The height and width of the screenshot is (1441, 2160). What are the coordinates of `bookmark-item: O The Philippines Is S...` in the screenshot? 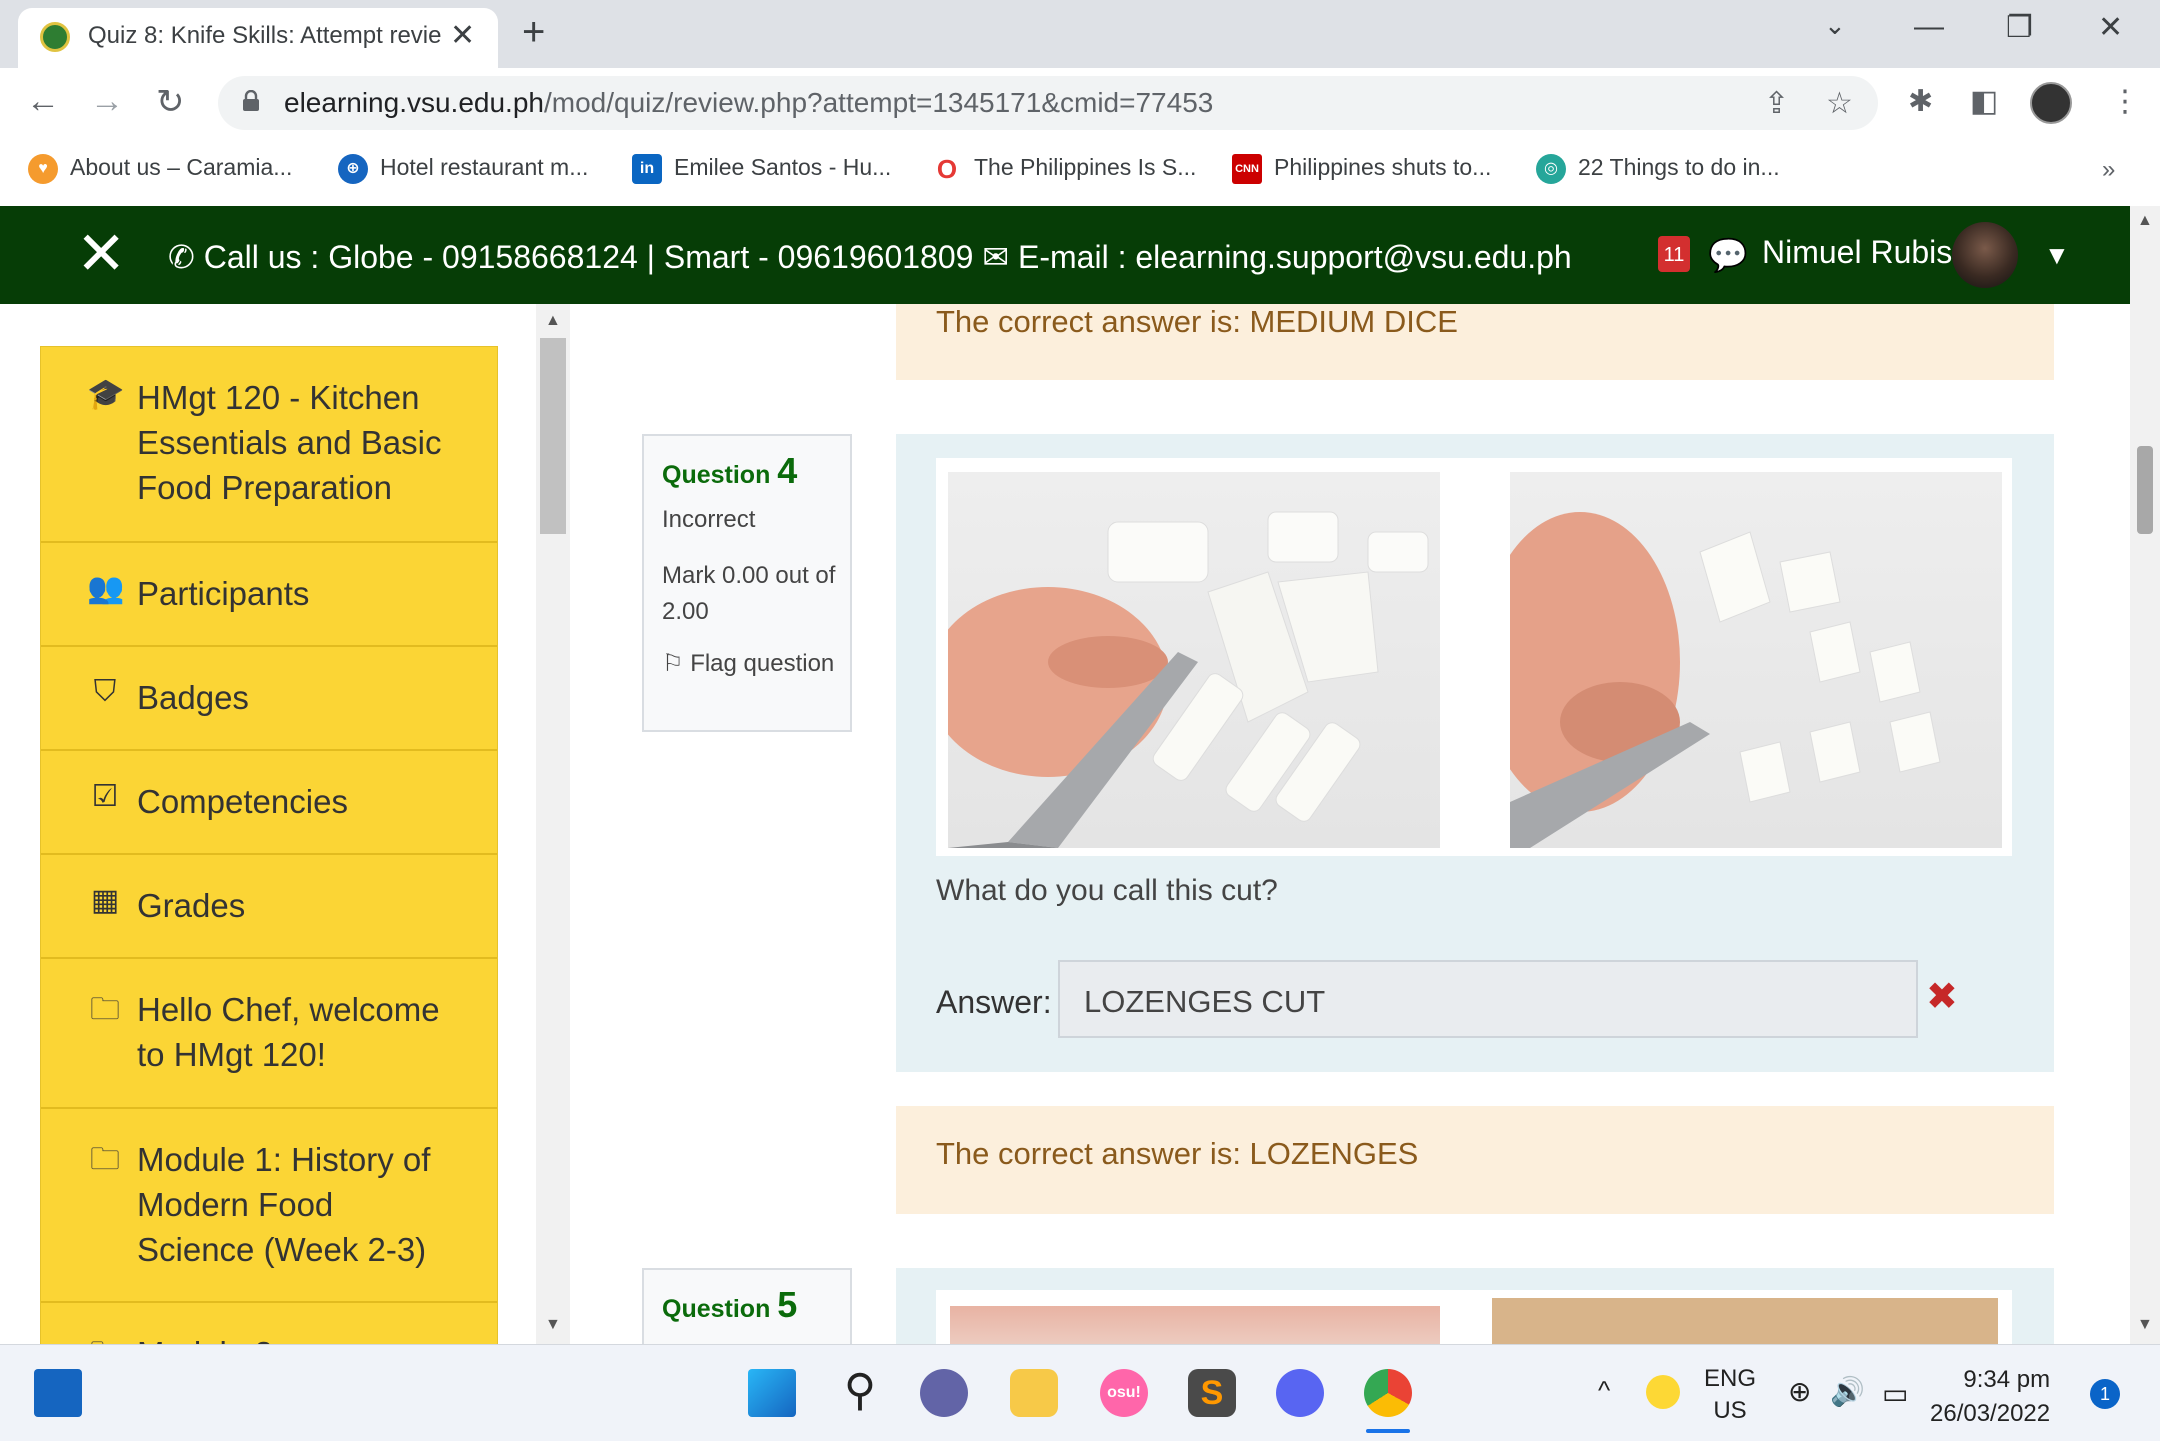 It's located at (1064, 169).